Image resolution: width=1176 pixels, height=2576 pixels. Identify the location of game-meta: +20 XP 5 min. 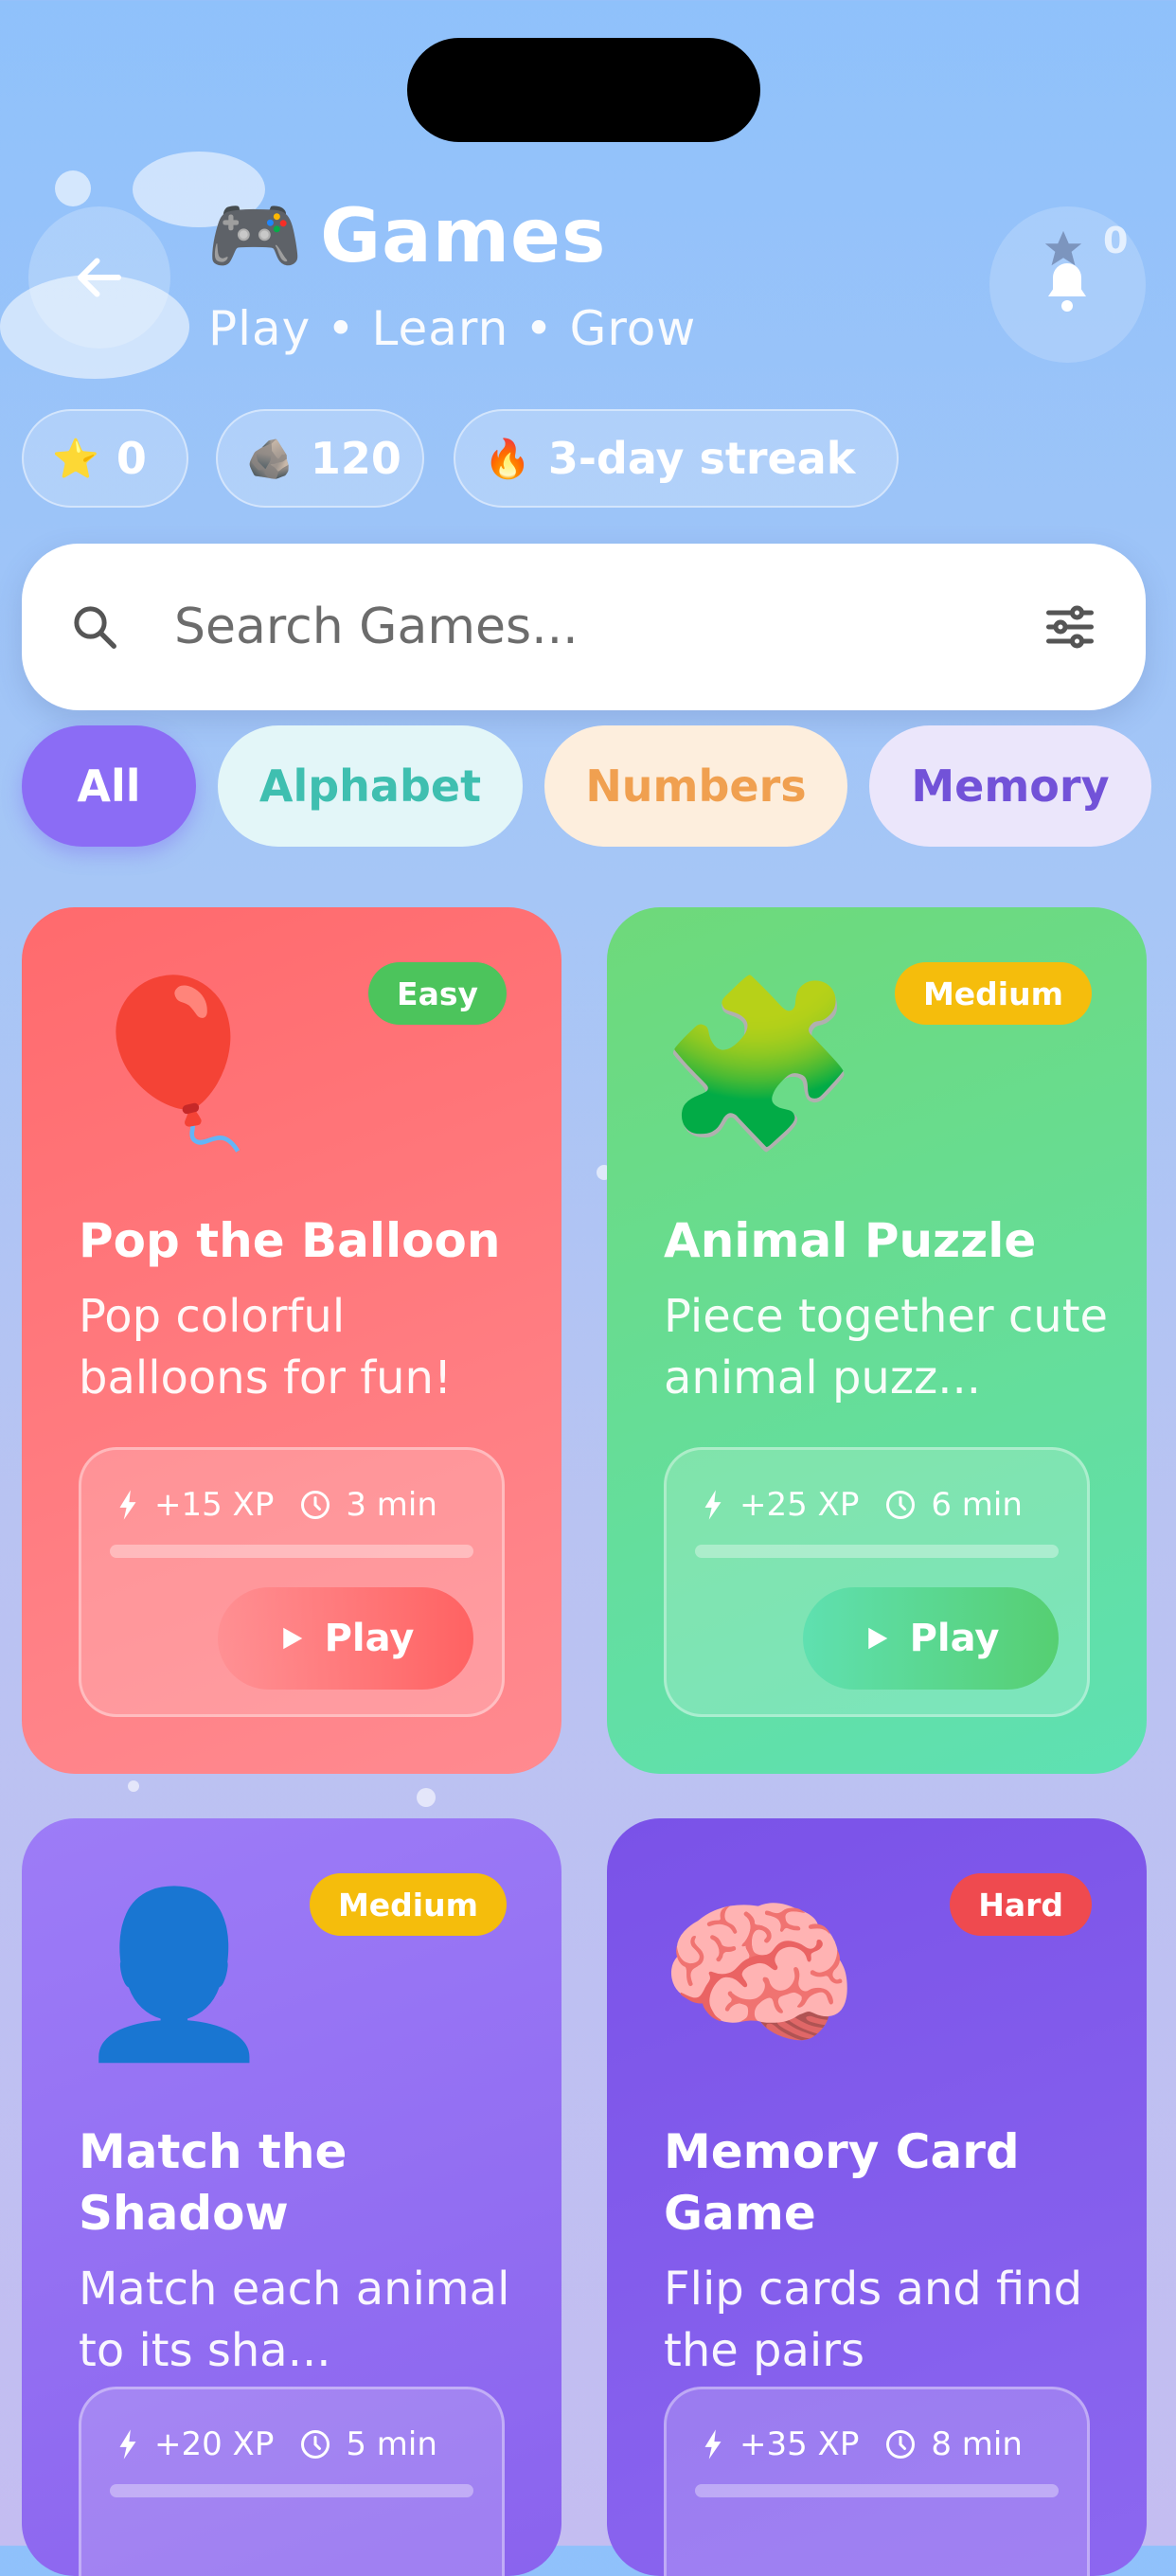
(276, 2444).